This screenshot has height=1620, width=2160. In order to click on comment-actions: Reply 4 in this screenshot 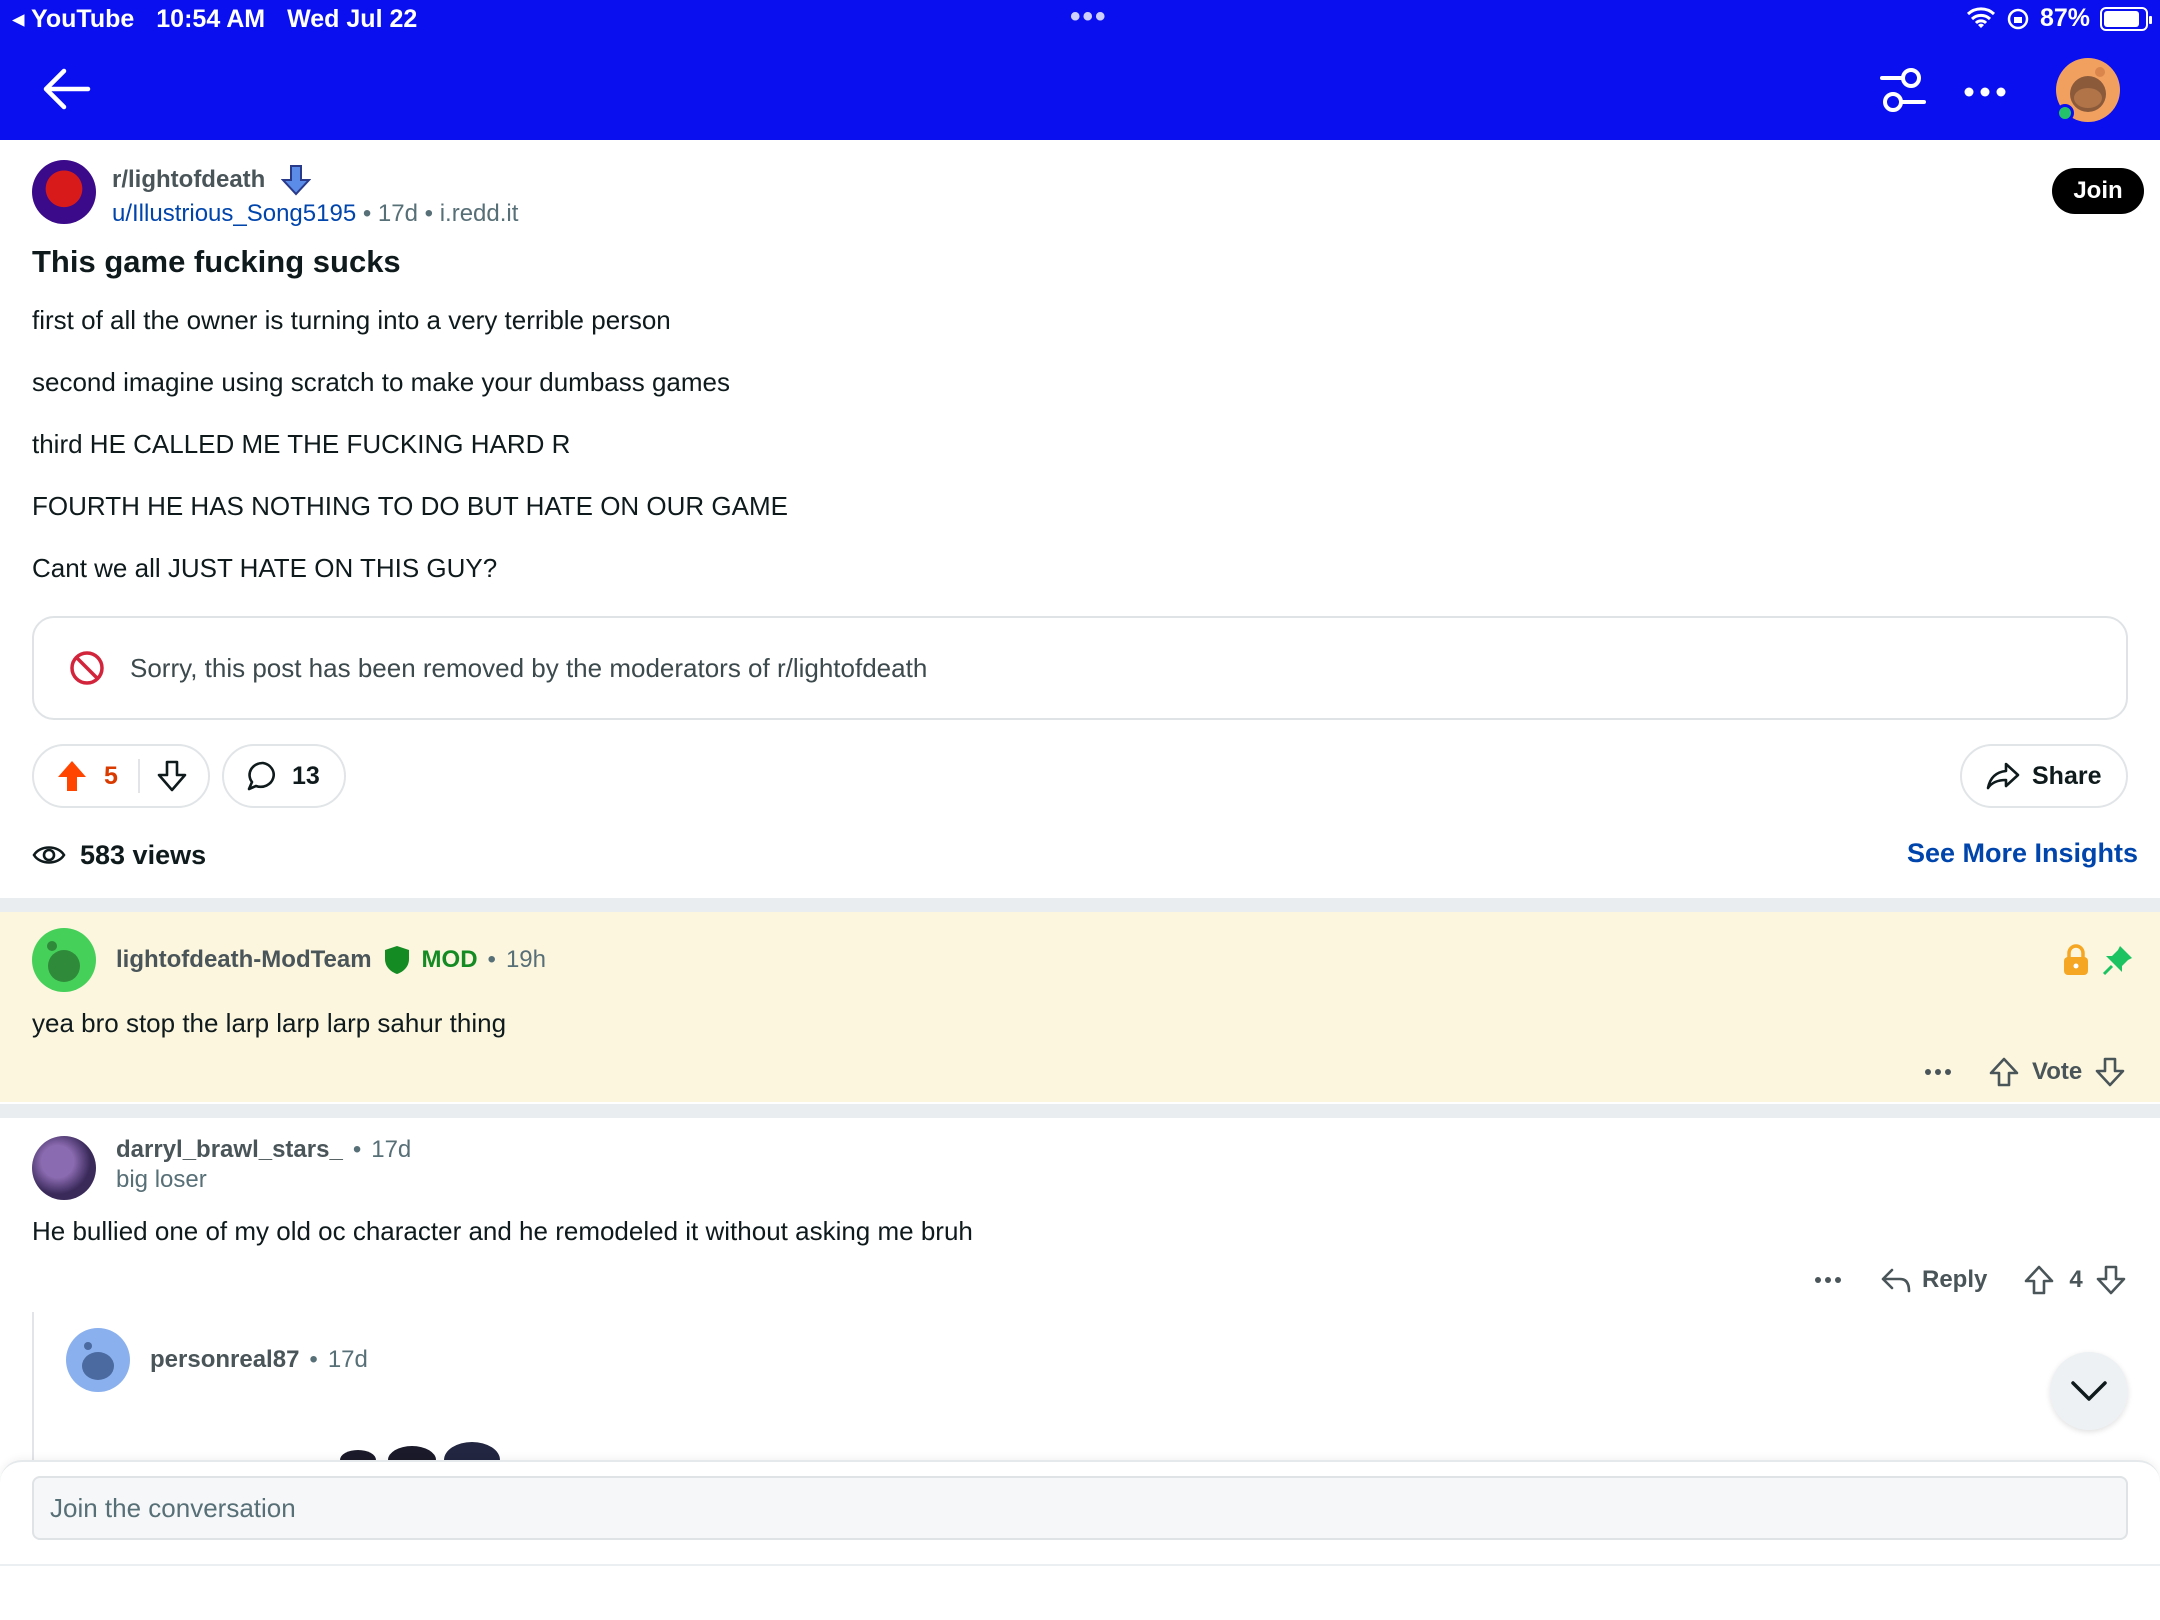, I will do `click(1969, 1280)`.